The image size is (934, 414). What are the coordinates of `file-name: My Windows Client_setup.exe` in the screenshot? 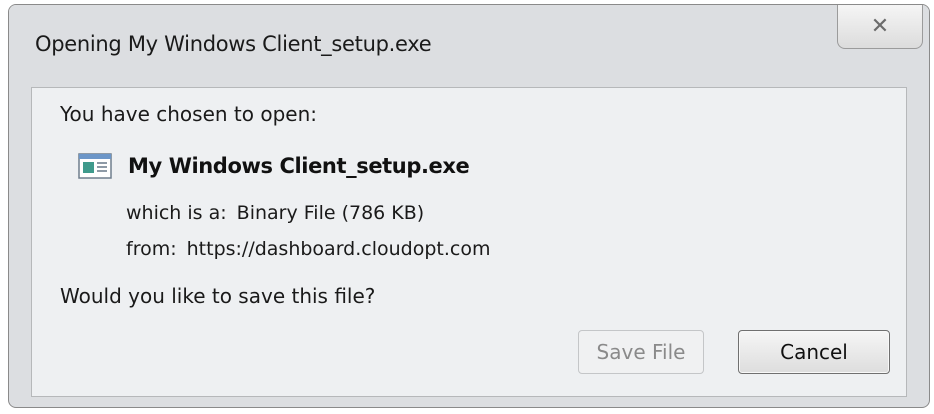 It's located at (299, 166).